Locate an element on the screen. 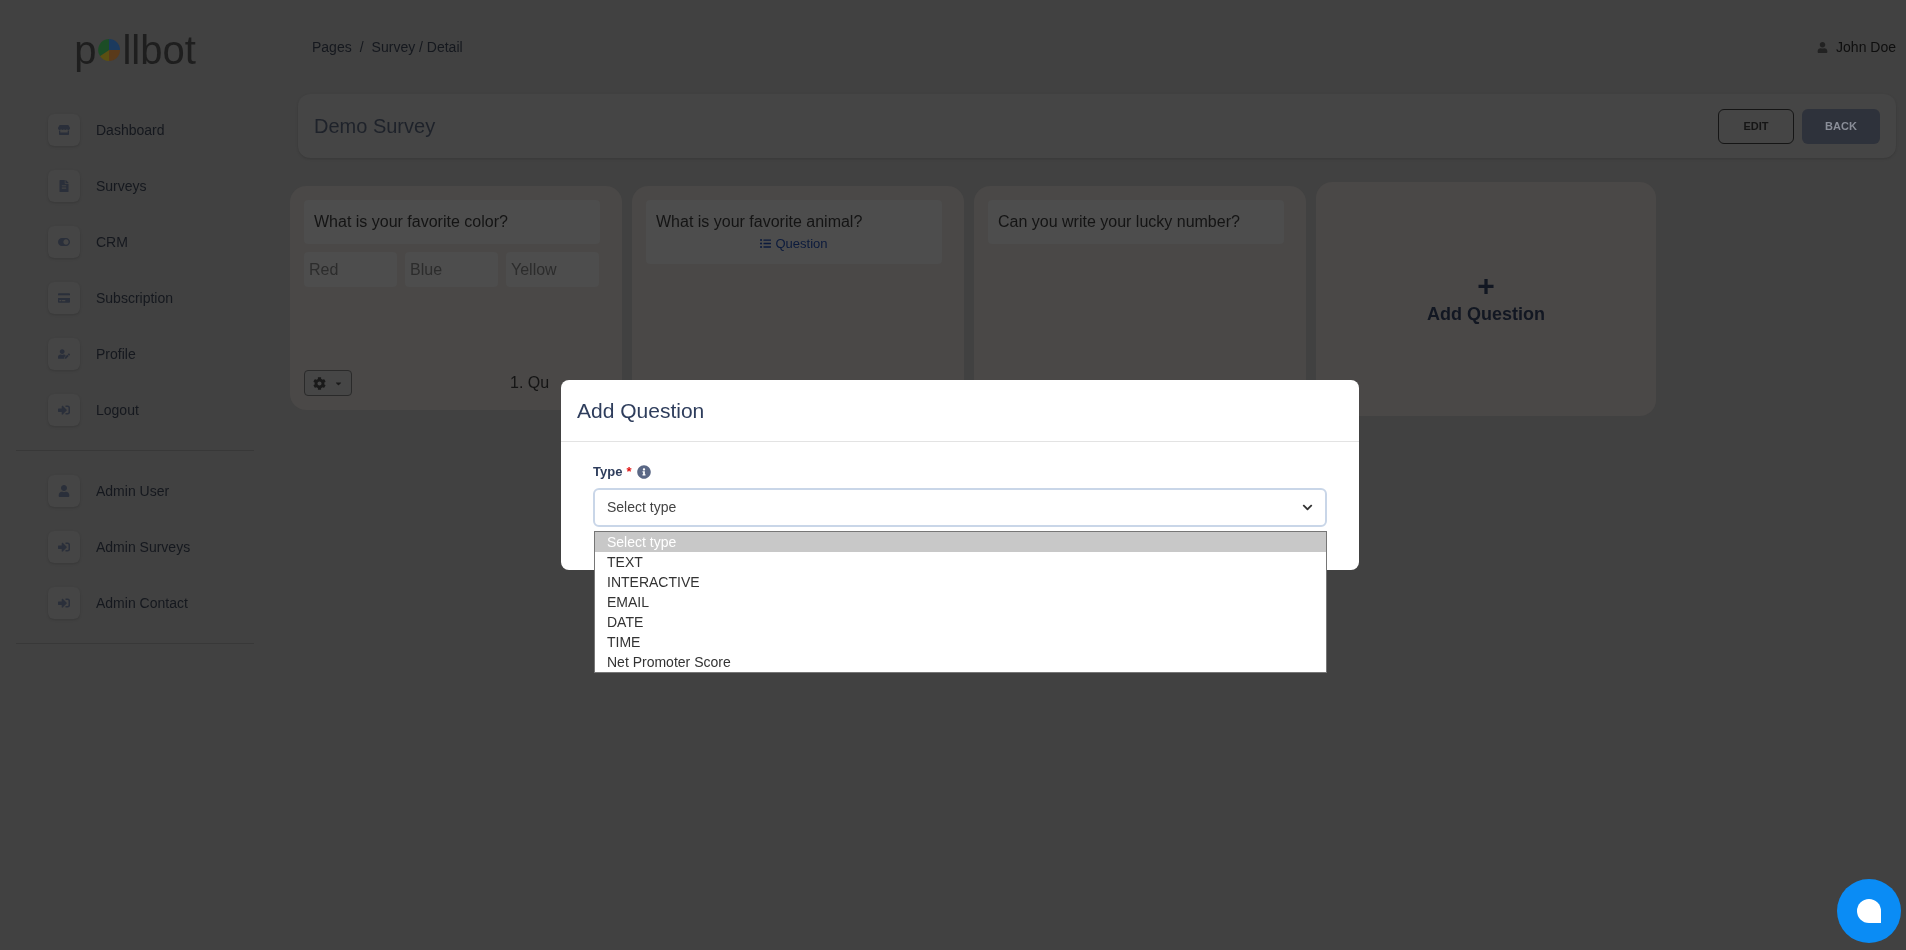 Image resolution: width=1906 pixels, height=950 pixels. store-icon is located at coordinates (64, 130).